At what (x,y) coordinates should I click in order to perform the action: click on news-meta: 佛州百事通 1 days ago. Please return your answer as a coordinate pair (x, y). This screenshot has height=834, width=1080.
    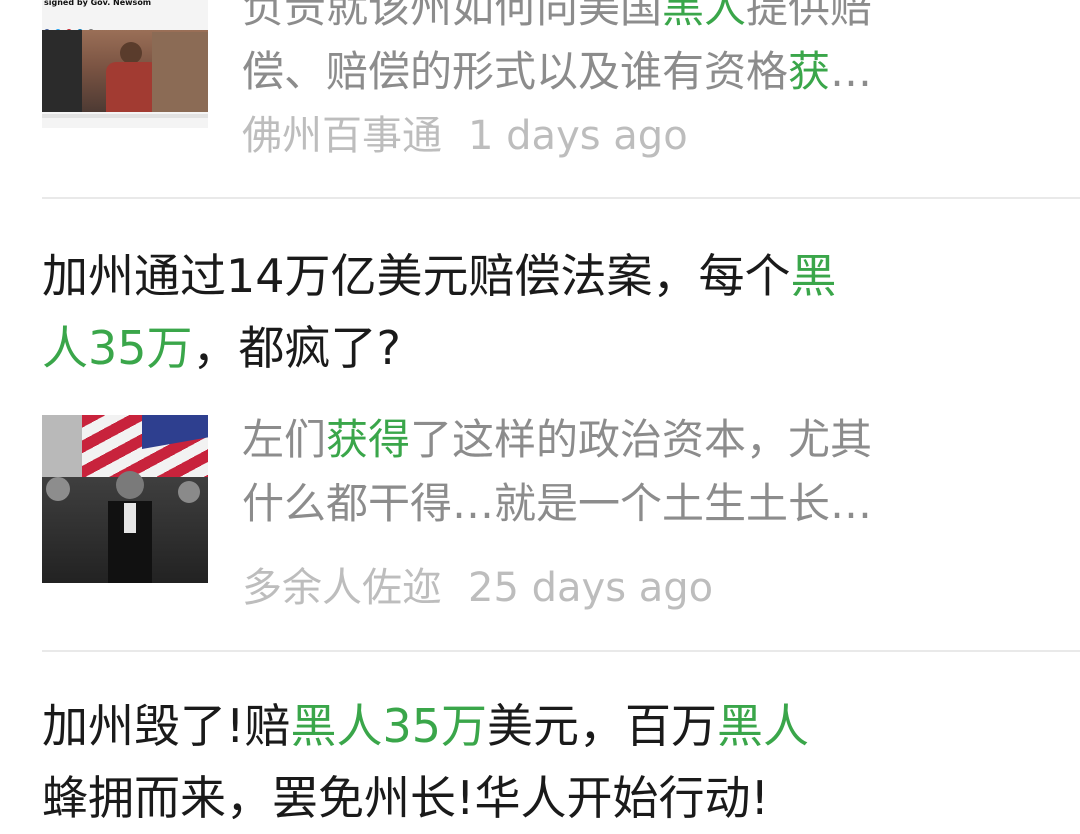
    Looking at the image, I should click on (478, 136).